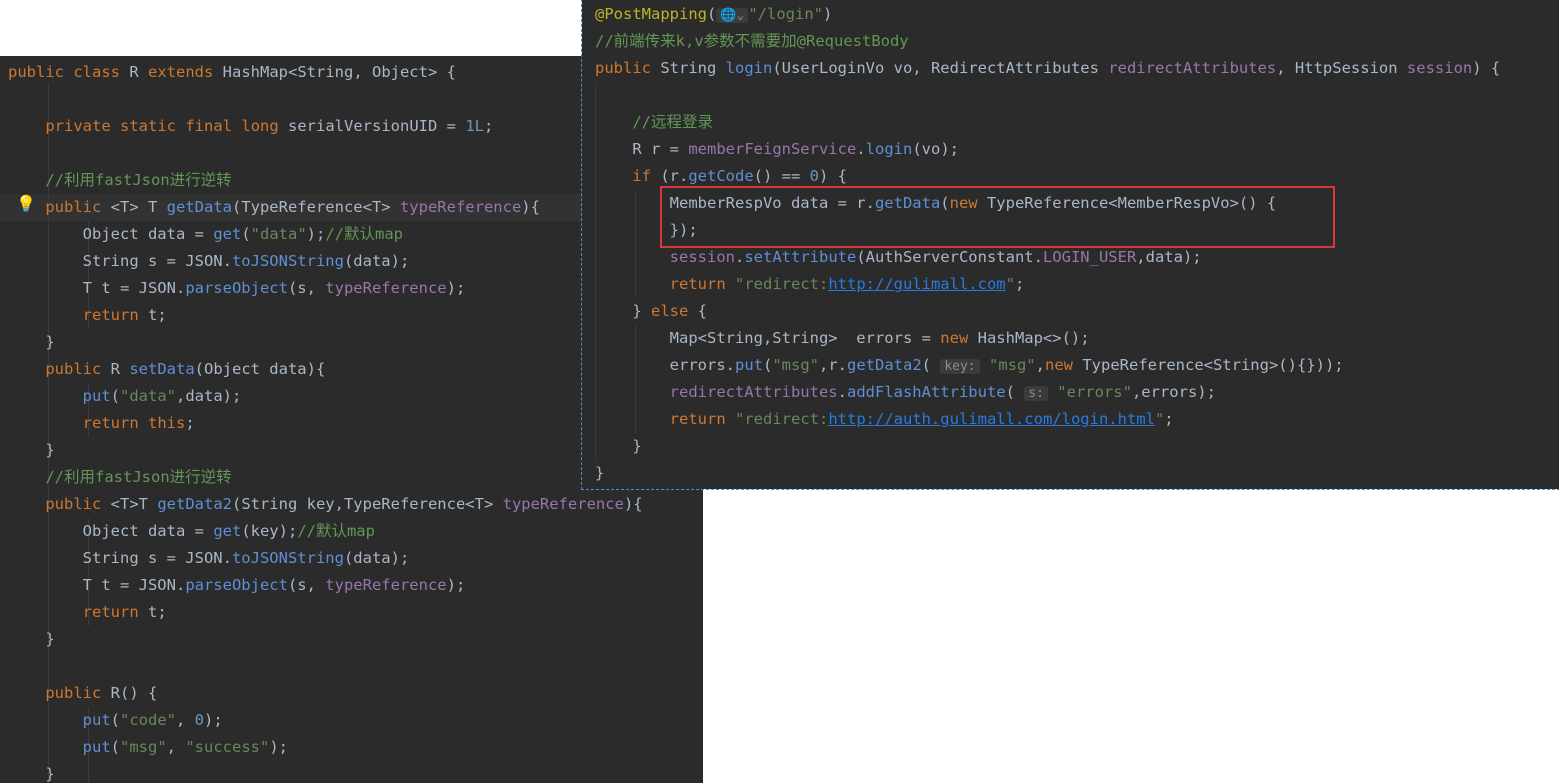 The height and width of the screenshot is (783, 1559). Describe the element at coordinates (119, 477) in the screenshot. I see `left-code-line-16: //利用fastJson进行逆转` at that location.